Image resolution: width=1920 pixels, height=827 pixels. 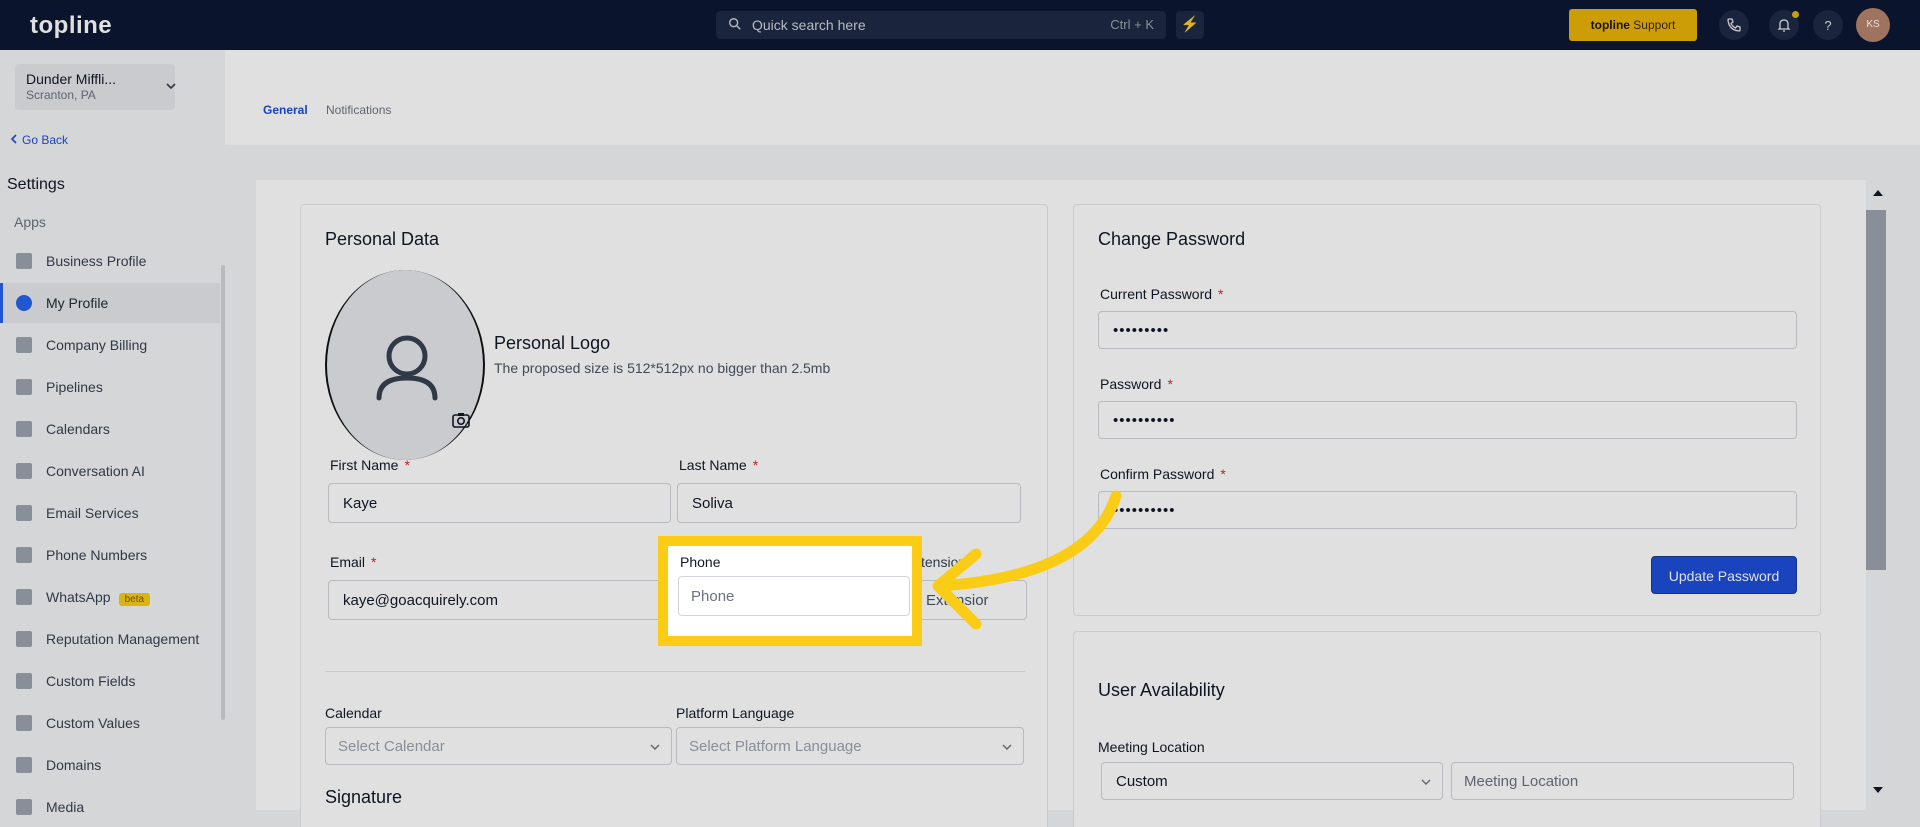 What do you see at coordinates (1447, 510) in the screenshot?
I see `confirm-password-input: ••••••••••` at bounding box center [1447, 510].